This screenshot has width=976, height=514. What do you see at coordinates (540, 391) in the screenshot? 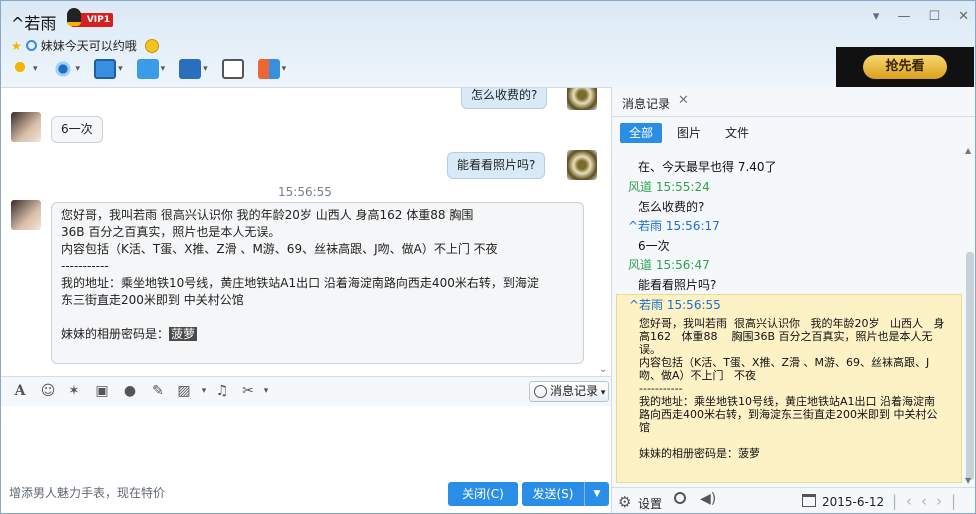
I see `clock-icon` at bounding box center [540, 391].